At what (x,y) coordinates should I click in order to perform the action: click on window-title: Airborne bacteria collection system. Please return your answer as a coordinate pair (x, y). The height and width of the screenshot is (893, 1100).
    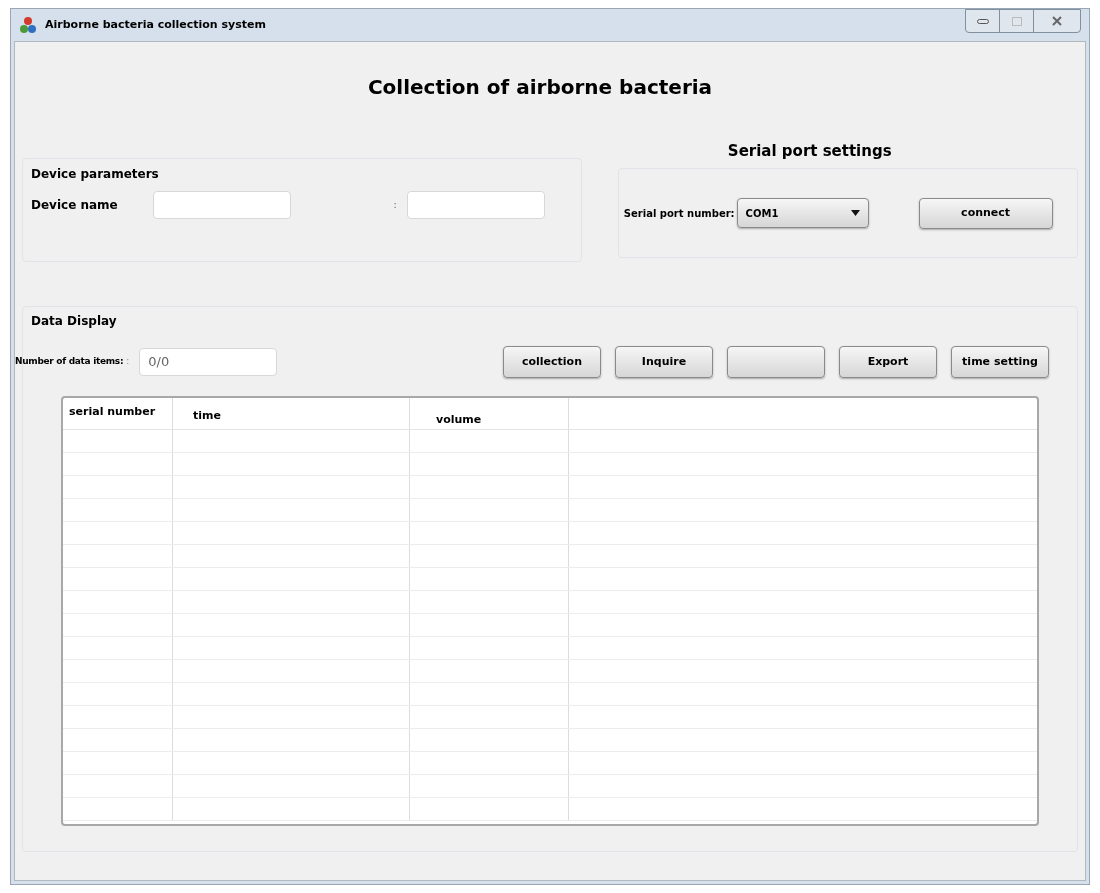
    Looking at the image, I should click on (155, 24).